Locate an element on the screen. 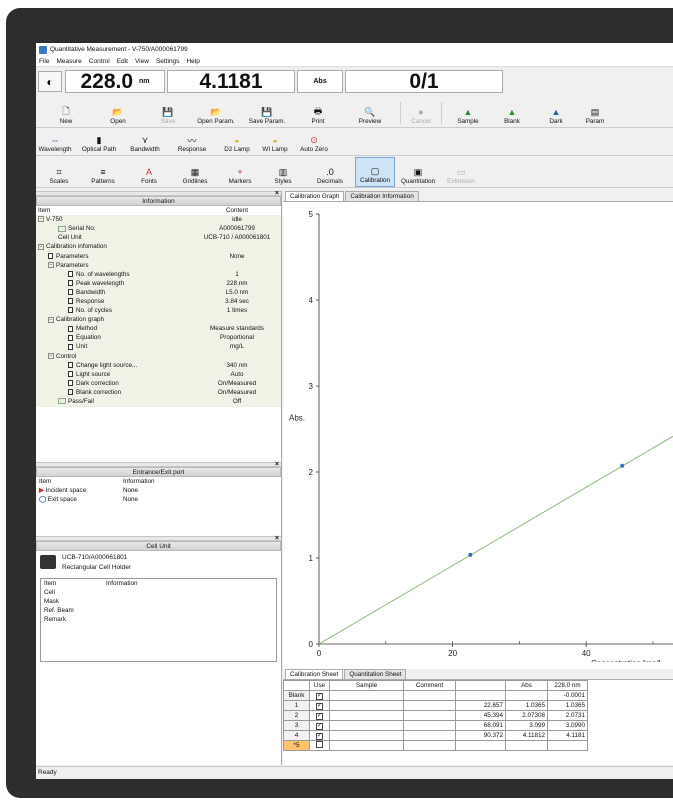 The width and height of the screenshot is (673, 803). fonts-button: A Fonts is located at coordinates (149, 172).